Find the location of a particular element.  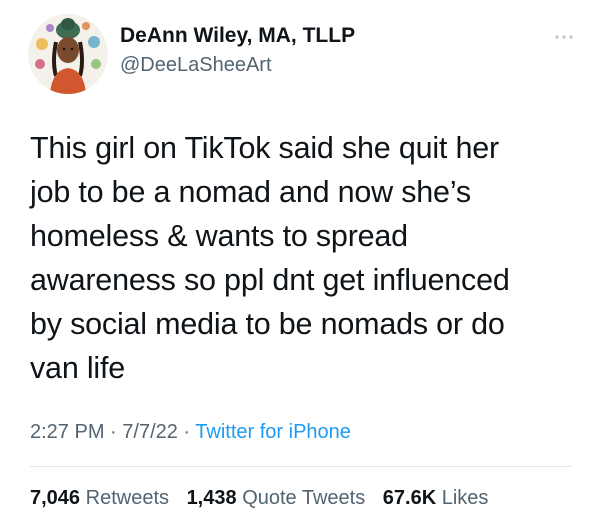

more-options-button is located at coordinates (564, 36).